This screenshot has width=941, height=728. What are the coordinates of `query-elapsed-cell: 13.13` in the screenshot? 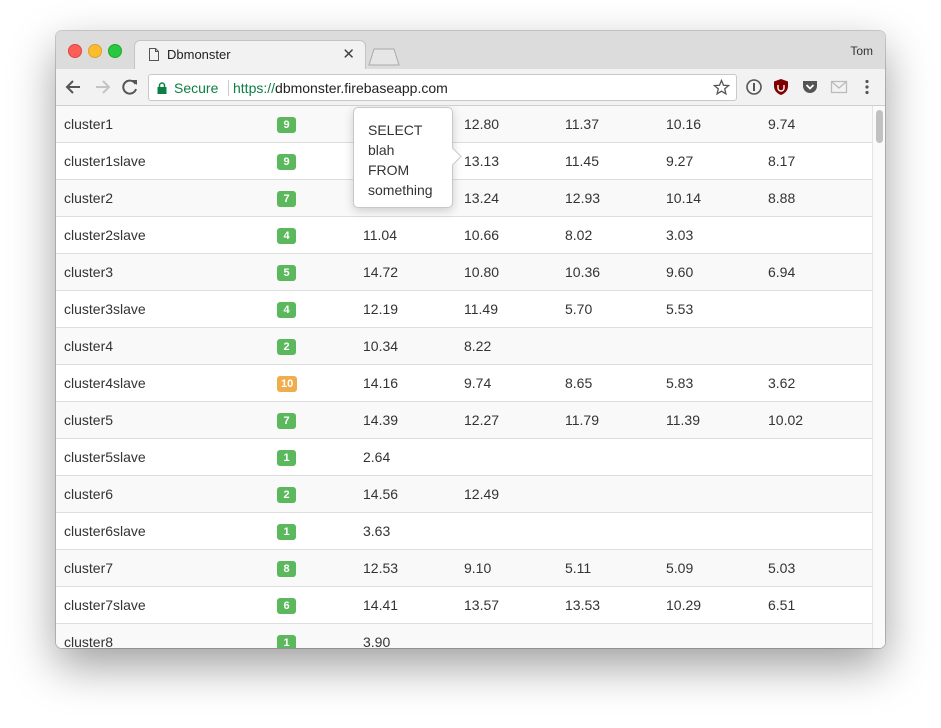 It's located at (514, 161).